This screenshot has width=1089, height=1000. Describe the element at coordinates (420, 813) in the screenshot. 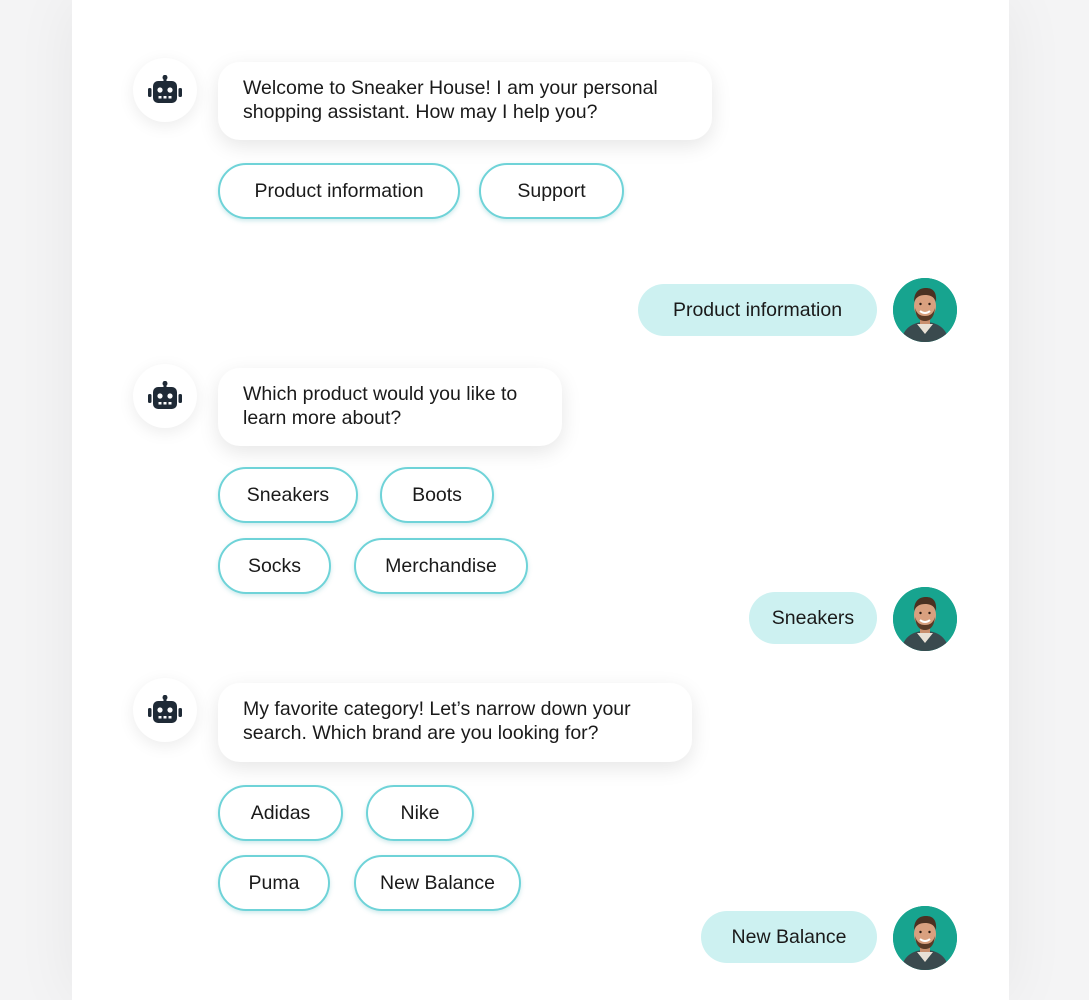

I see `option-nike-button: Nike` at that location.